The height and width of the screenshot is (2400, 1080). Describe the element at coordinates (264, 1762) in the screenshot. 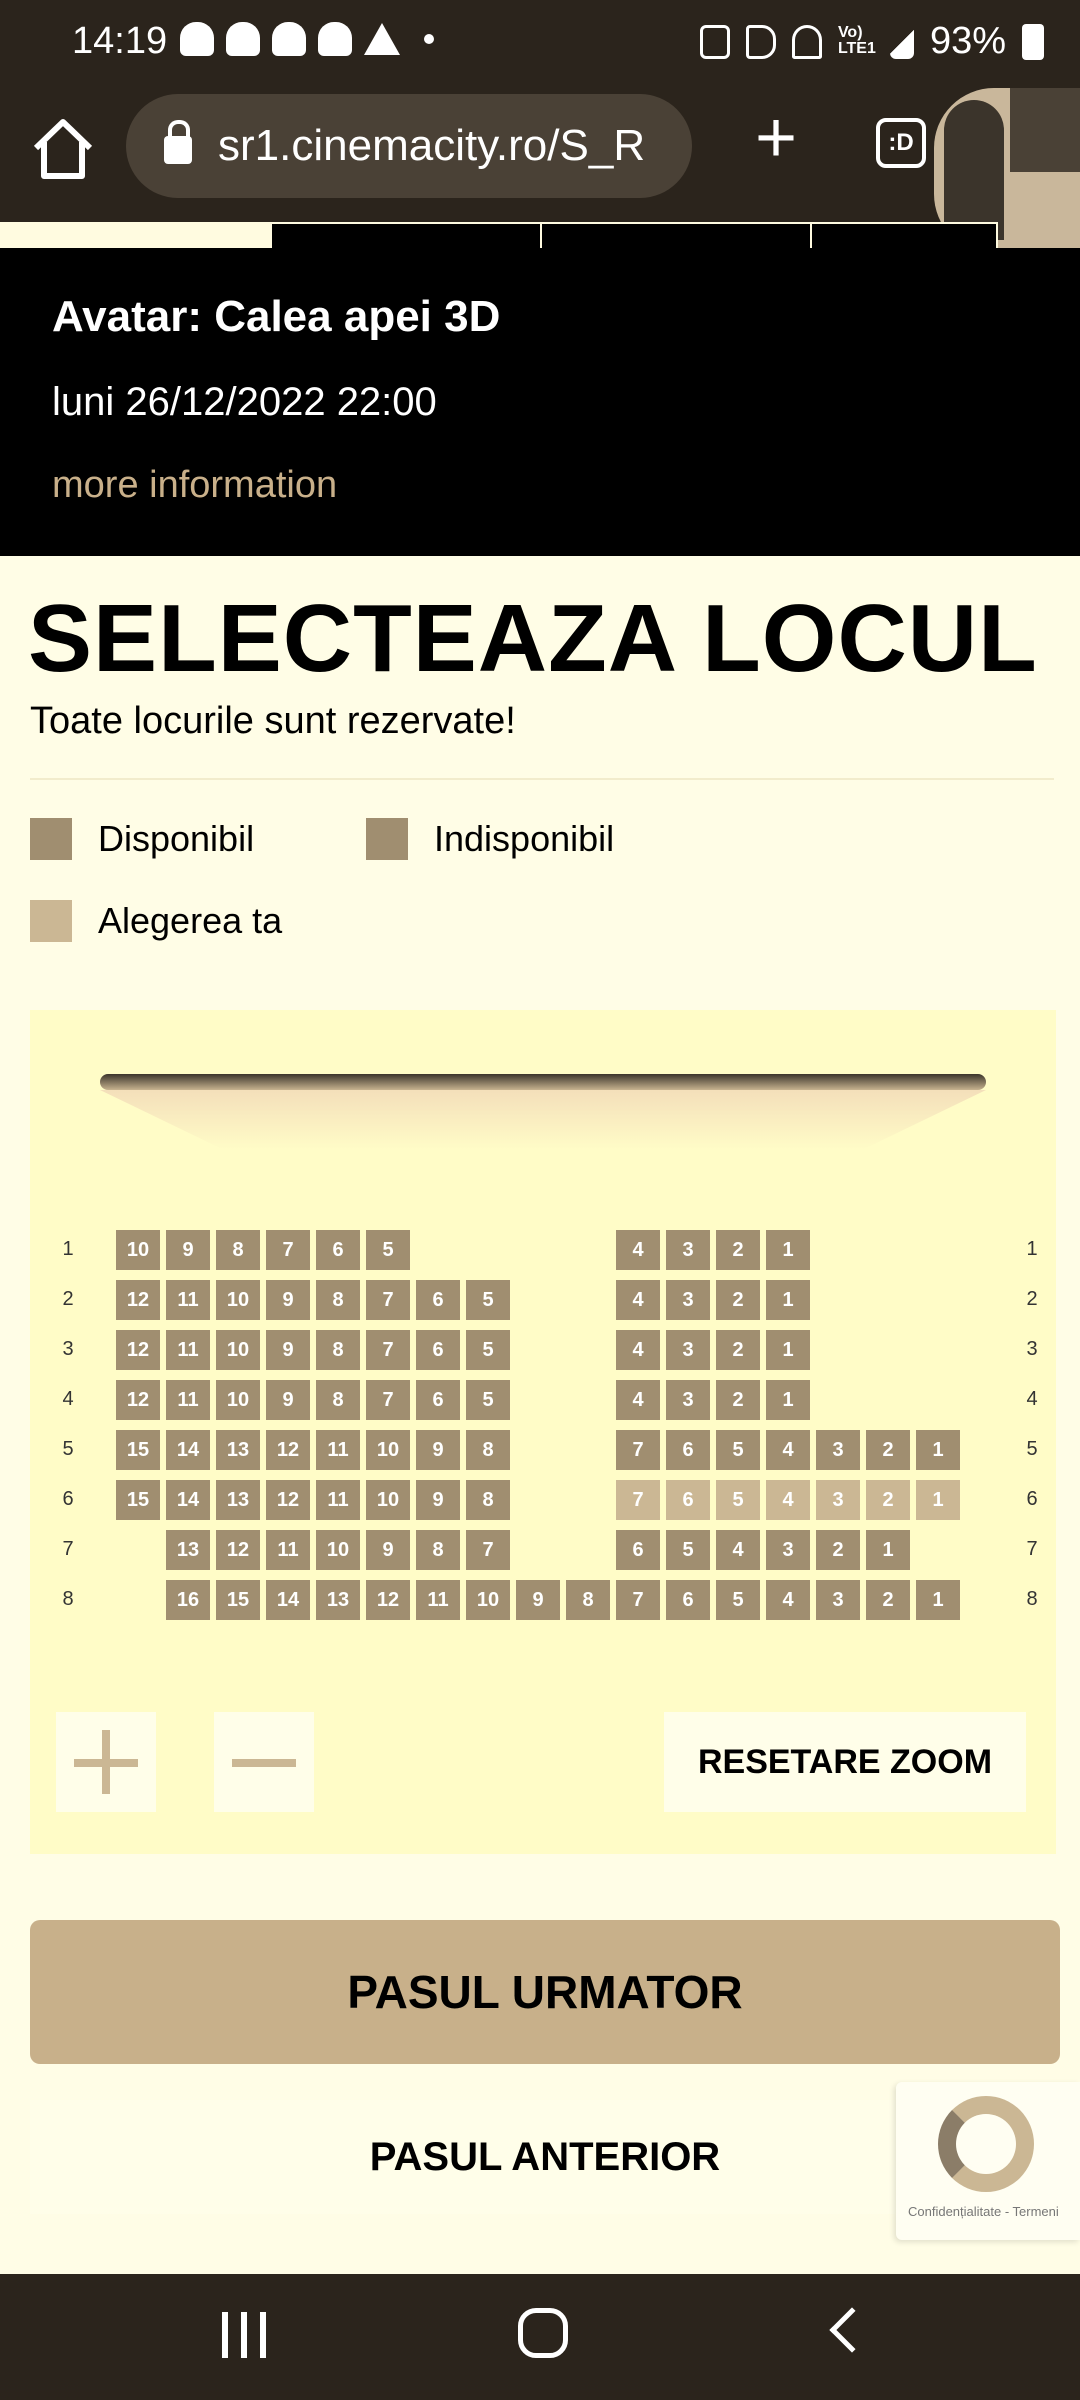

I see `zoom-out-button` at that location.